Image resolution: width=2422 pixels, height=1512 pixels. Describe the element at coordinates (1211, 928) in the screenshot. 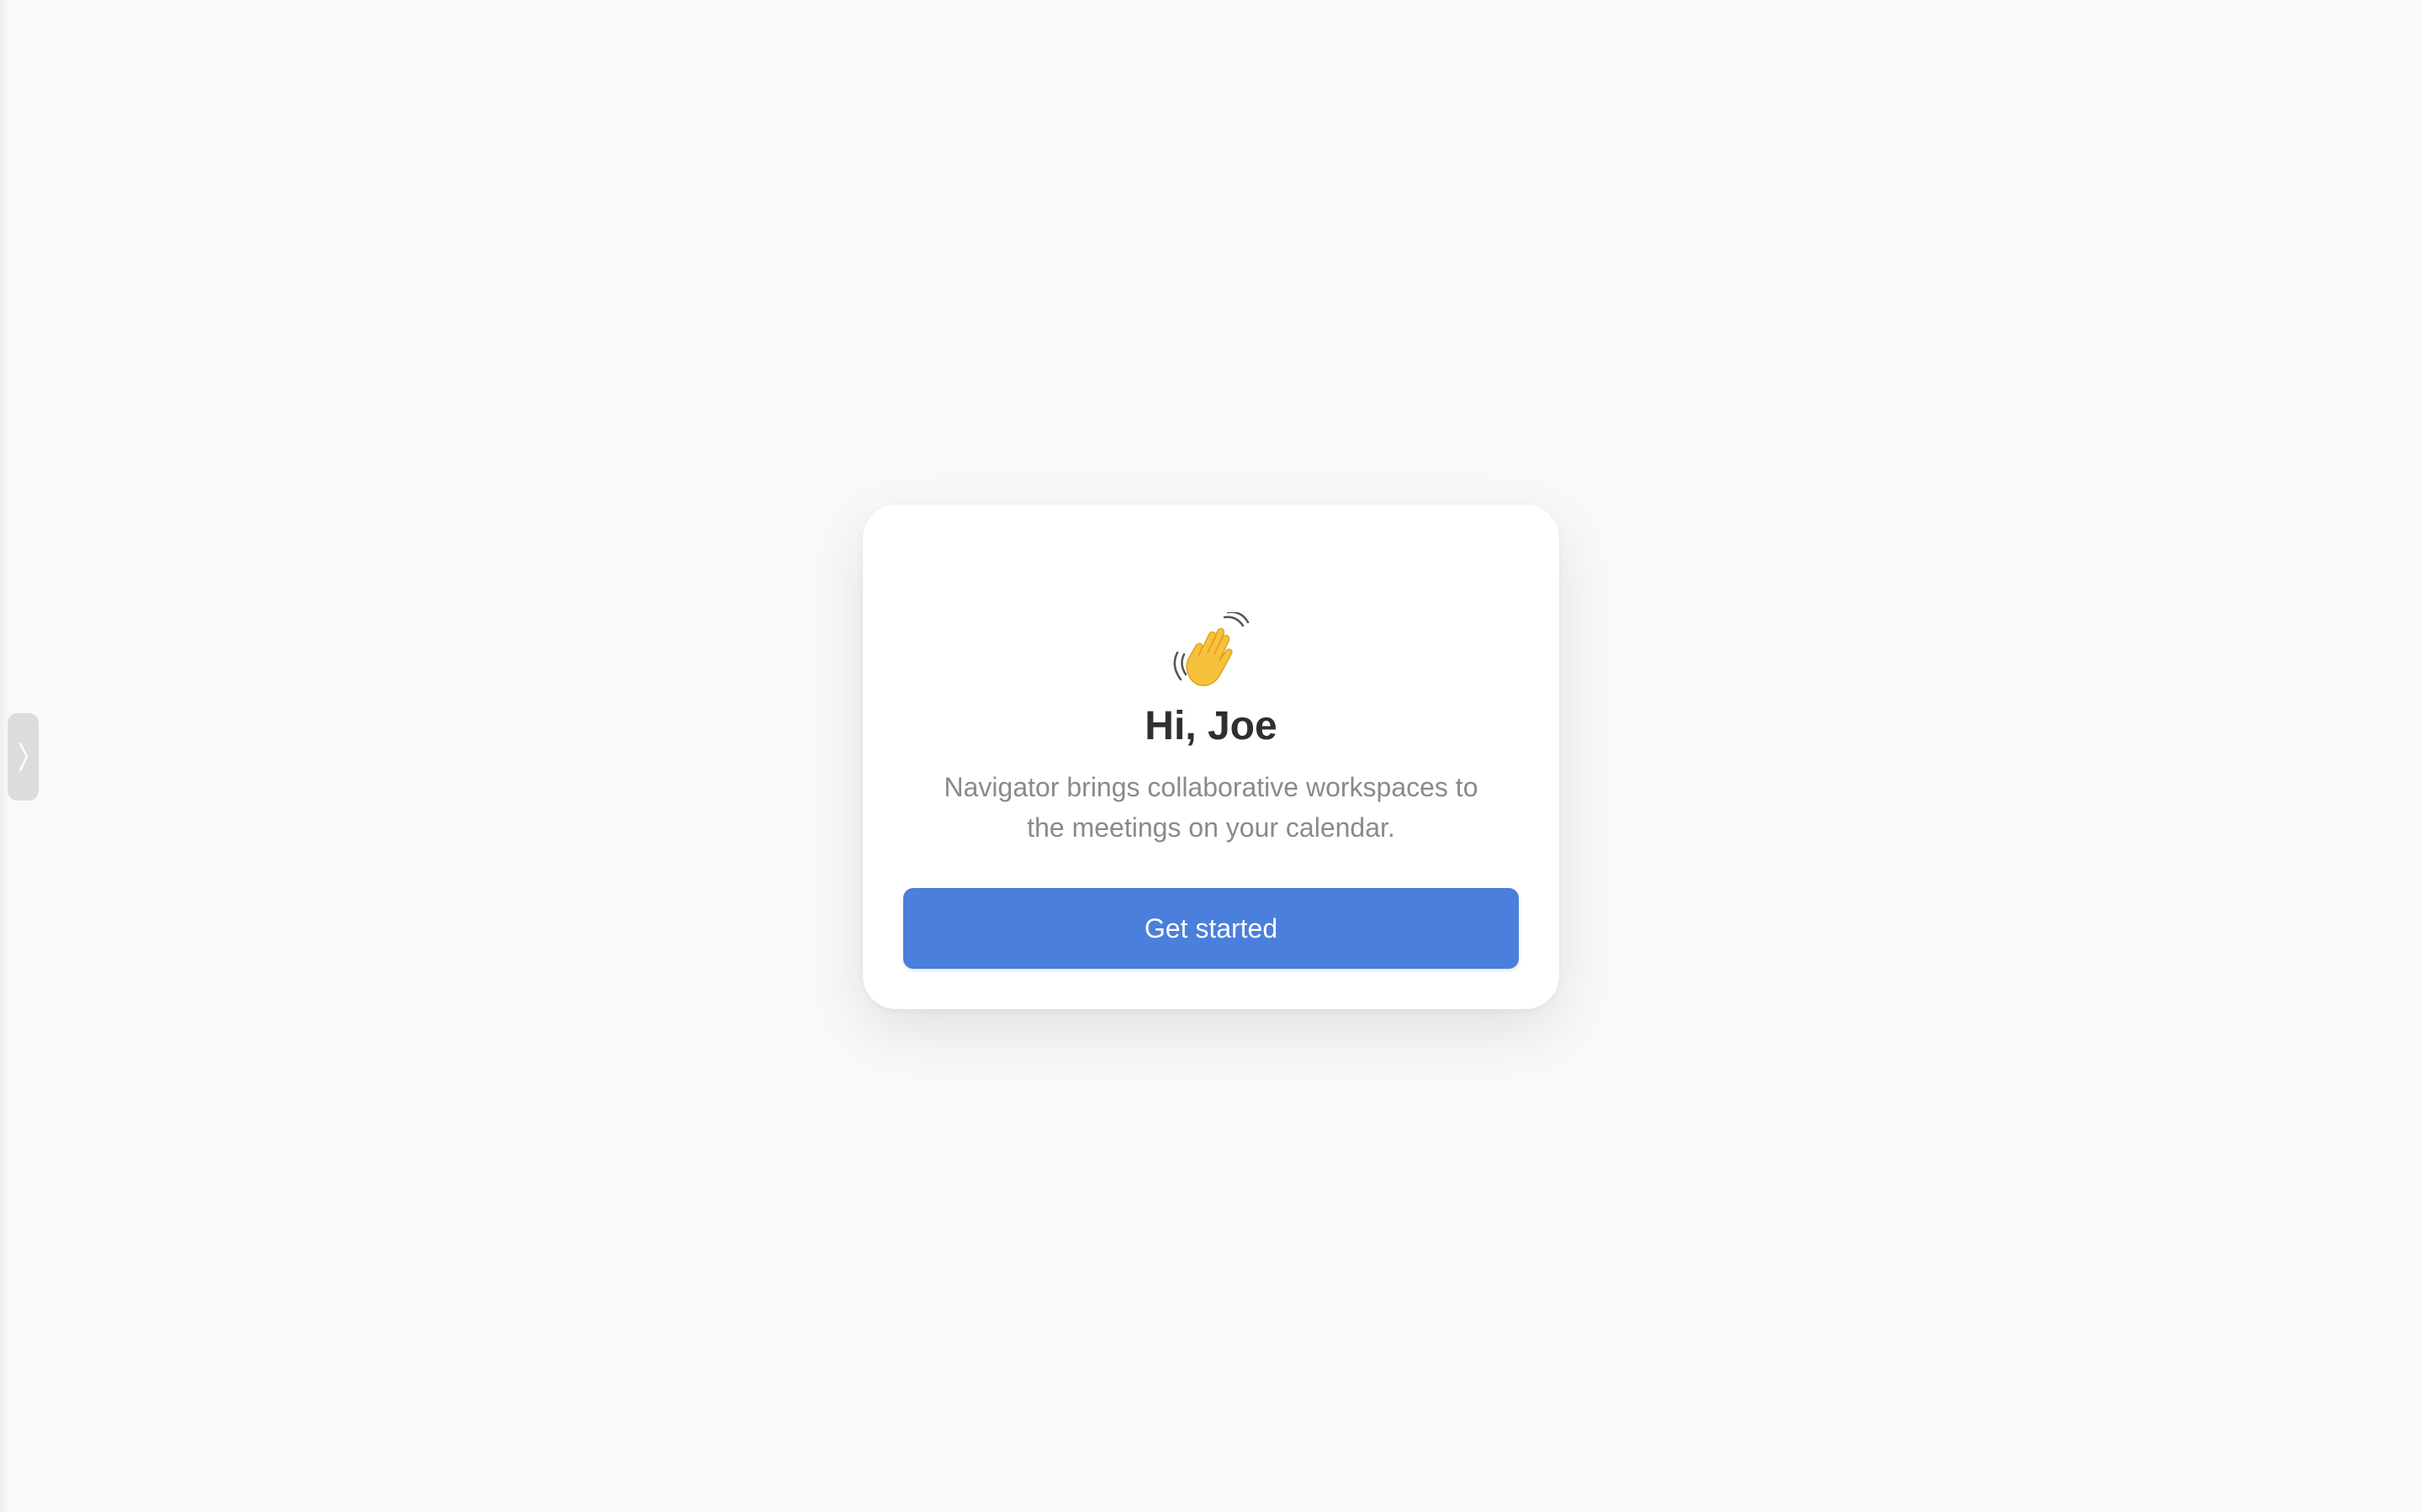

I see `get-started-button: Get started` at that location.